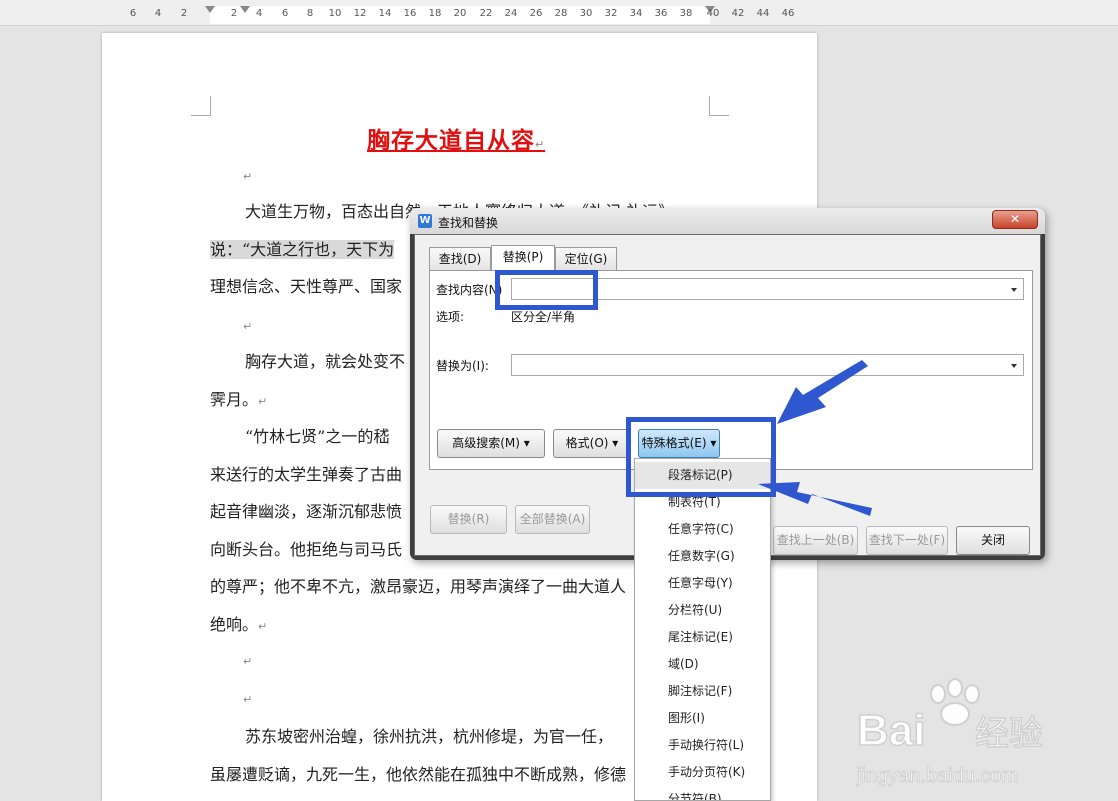 This screenshot has width=1118, height=801. What do you see at coordinates (238, 623) in the screenshot?
I see `doc-line-11: 绝响。↵` at bounding box center [238, 623].